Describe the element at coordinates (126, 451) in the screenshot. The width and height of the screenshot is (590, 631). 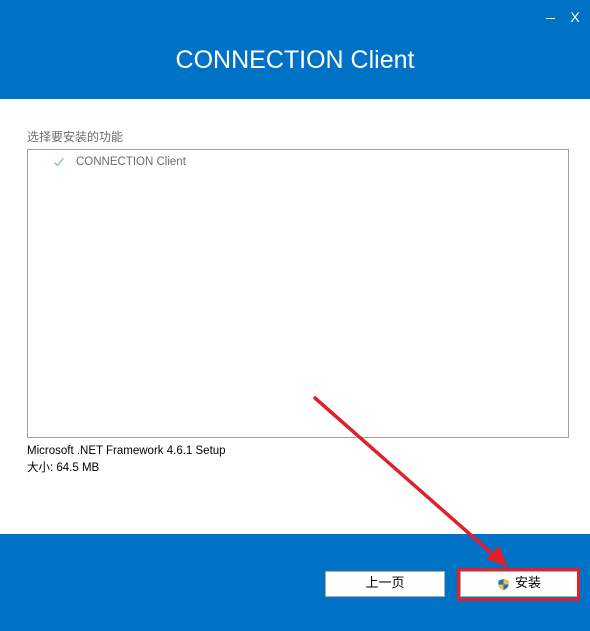
I see `framework-info: Microsoft .NET Framework 4.6.1 Setup` at that location.